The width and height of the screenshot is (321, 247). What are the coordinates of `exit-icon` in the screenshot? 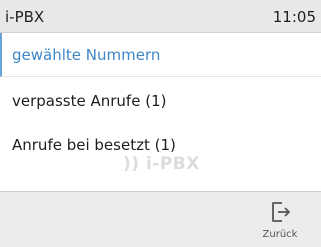 It's located at (281, 212).